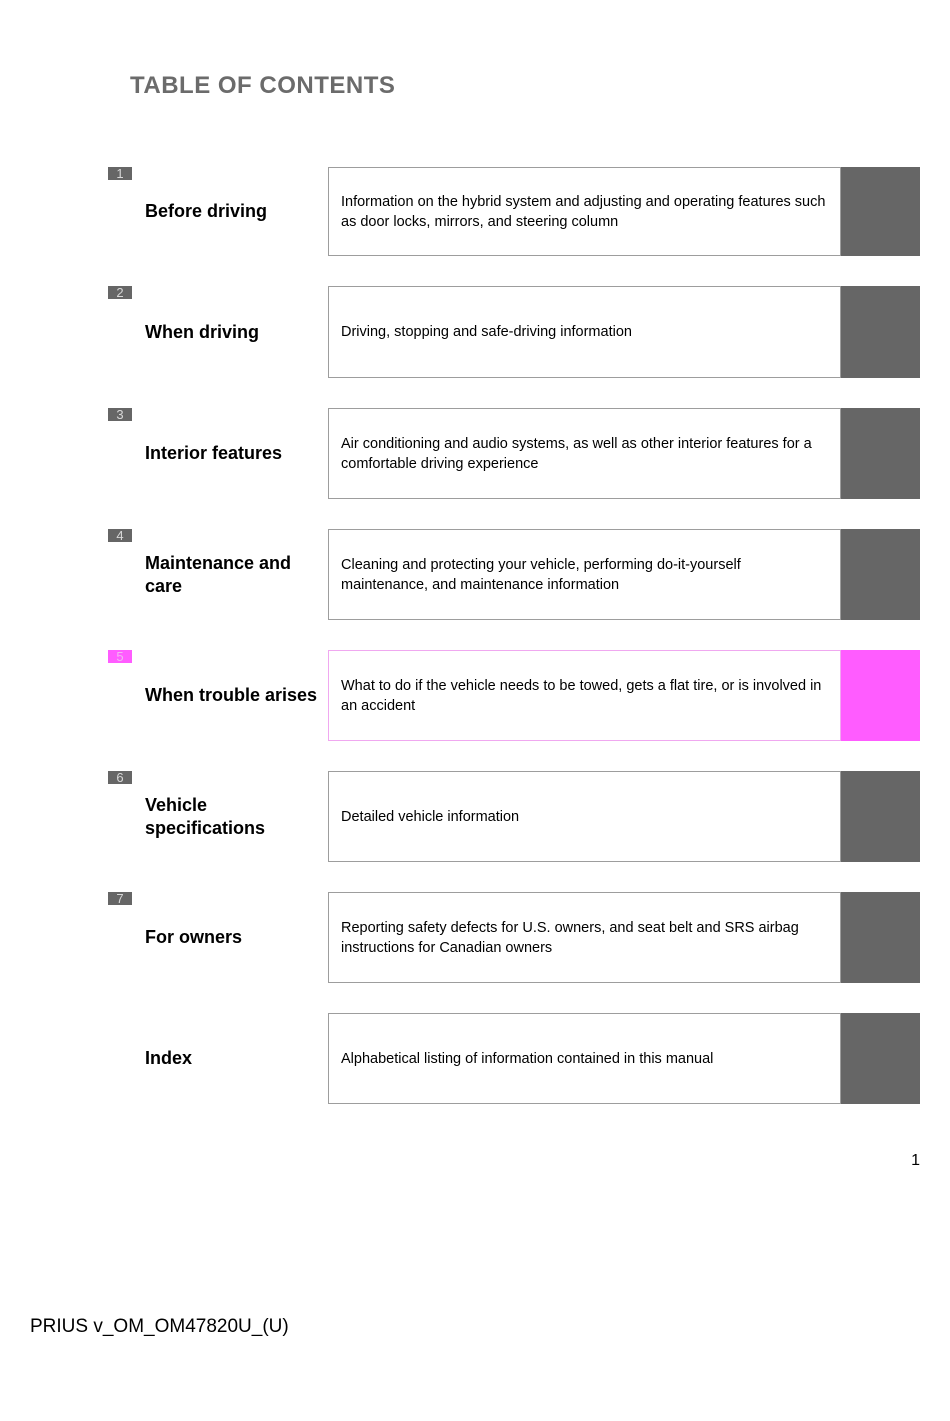  Describe the element at coordinates (235, 453) in the screenshot. I see `section-title: Interior features` at that location.